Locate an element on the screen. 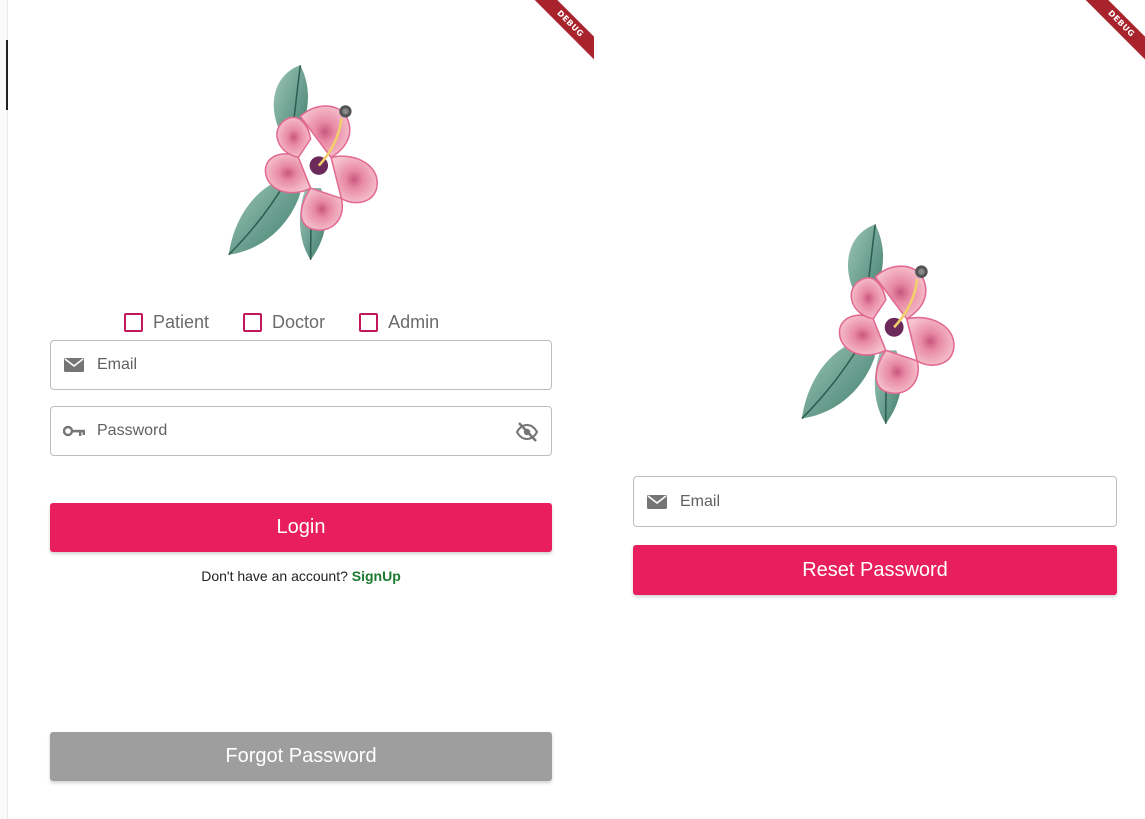 The width and height of the screenshot is (1145, 819). signup-prompt-text: Don't have an account? is located at coordinates (274, 576).